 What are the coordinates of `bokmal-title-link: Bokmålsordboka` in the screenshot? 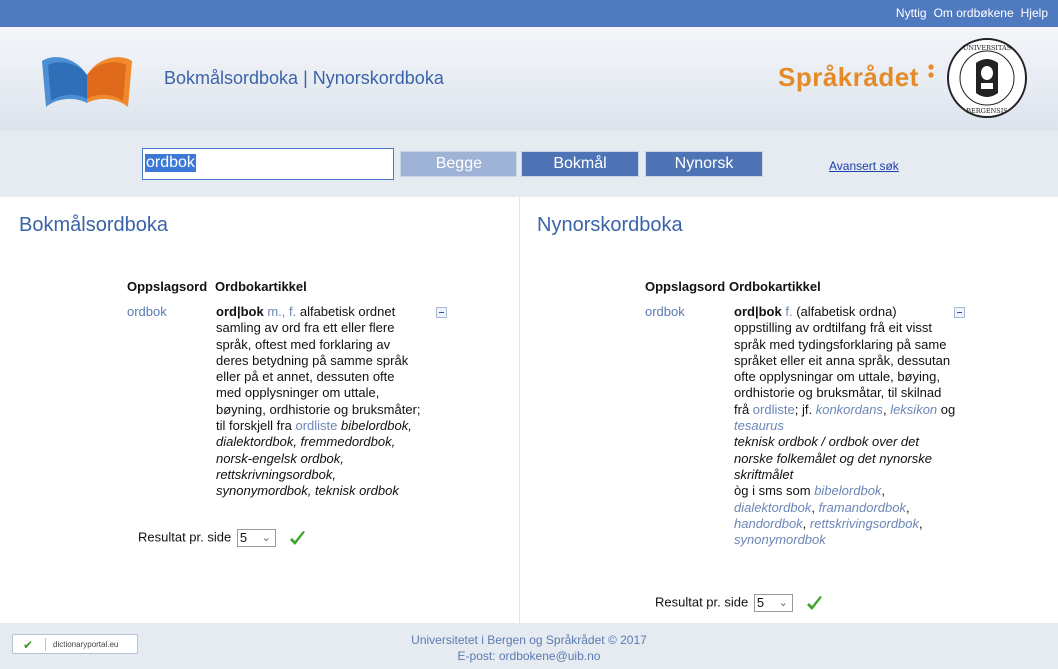 It's located at (231, 78).